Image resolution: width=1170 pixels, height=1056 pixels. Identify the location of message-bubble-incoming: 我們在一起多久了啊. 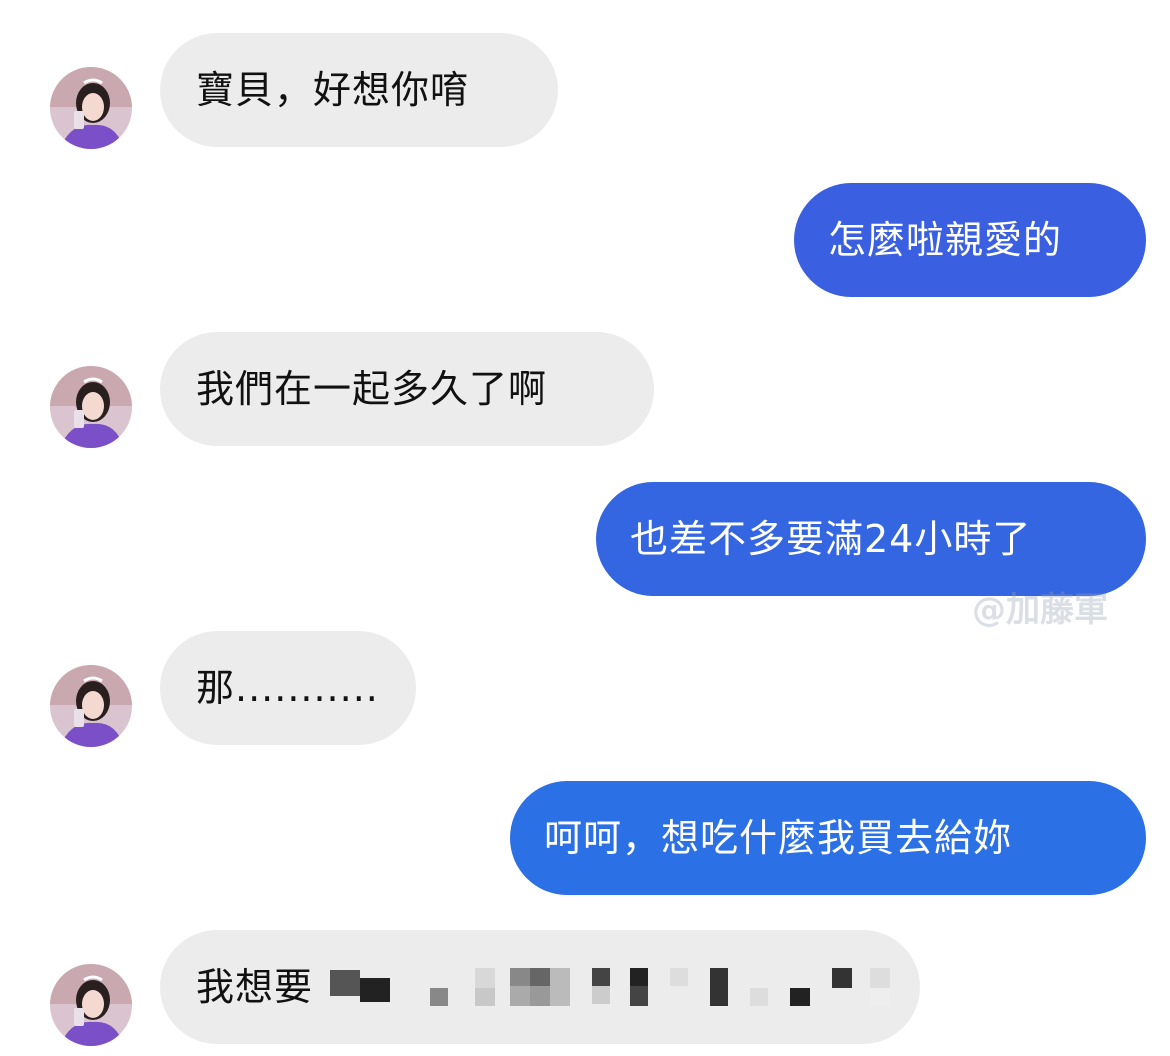
(407, 389).